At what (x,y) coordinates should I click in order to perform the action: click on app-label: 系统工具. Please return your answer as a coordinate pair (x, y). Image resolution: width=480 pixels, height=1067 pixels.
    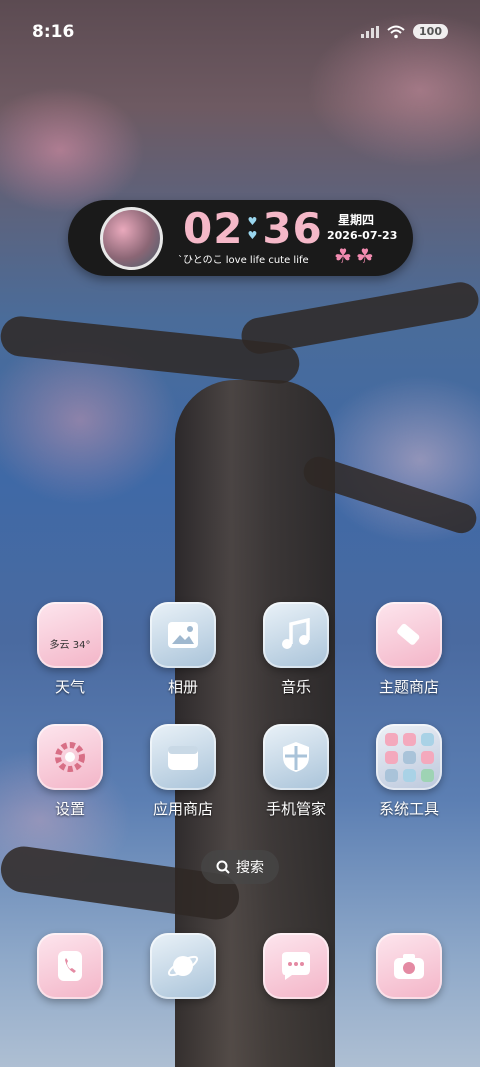
    Looking at the image, I should click on (408, 809).